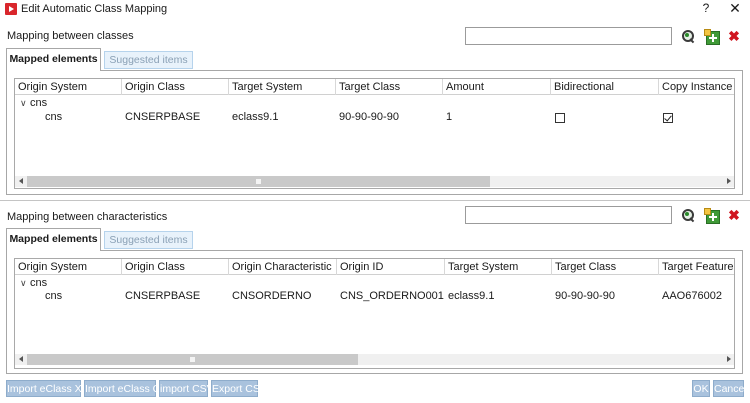 Image resolution: width=750 pixels, height=403 pixels. What do you see at coordinates (701, 388) in the screenshot?
I see `ok-button: OK` at bounding box center [701, 388].